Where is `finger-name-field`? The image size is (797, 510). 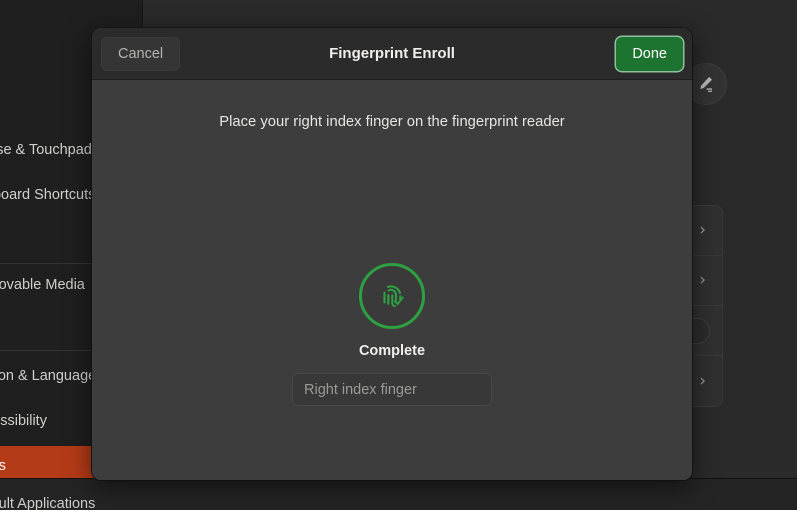
finger-name-field is located at coordinates (392, 389).